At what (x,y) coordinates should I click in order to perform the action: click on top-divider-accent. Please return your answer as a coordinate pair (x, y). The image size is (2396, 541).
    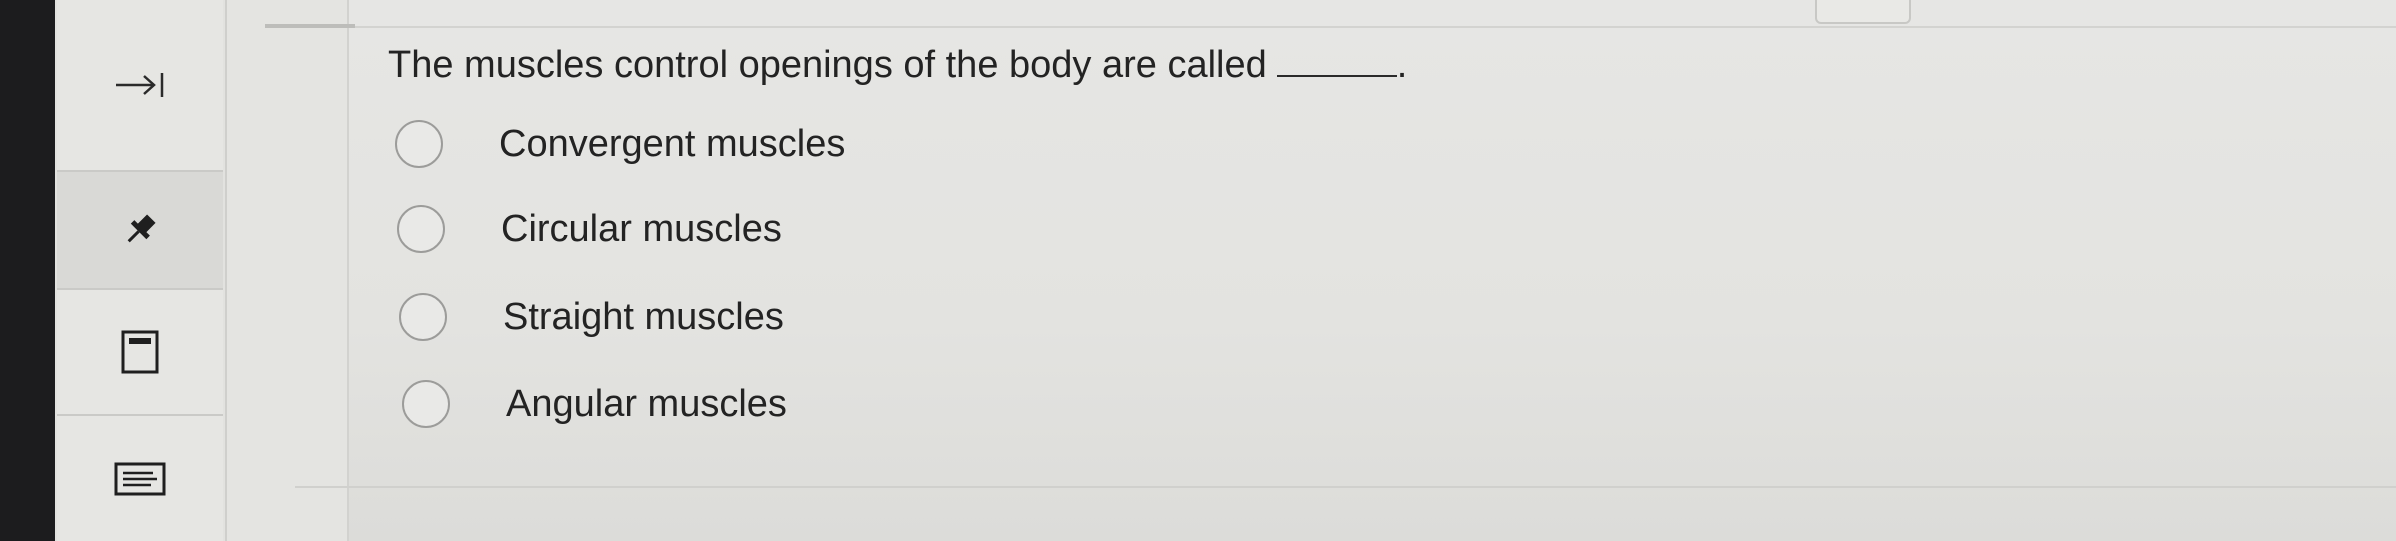
    Looking at the image, I should click on (310, 26).